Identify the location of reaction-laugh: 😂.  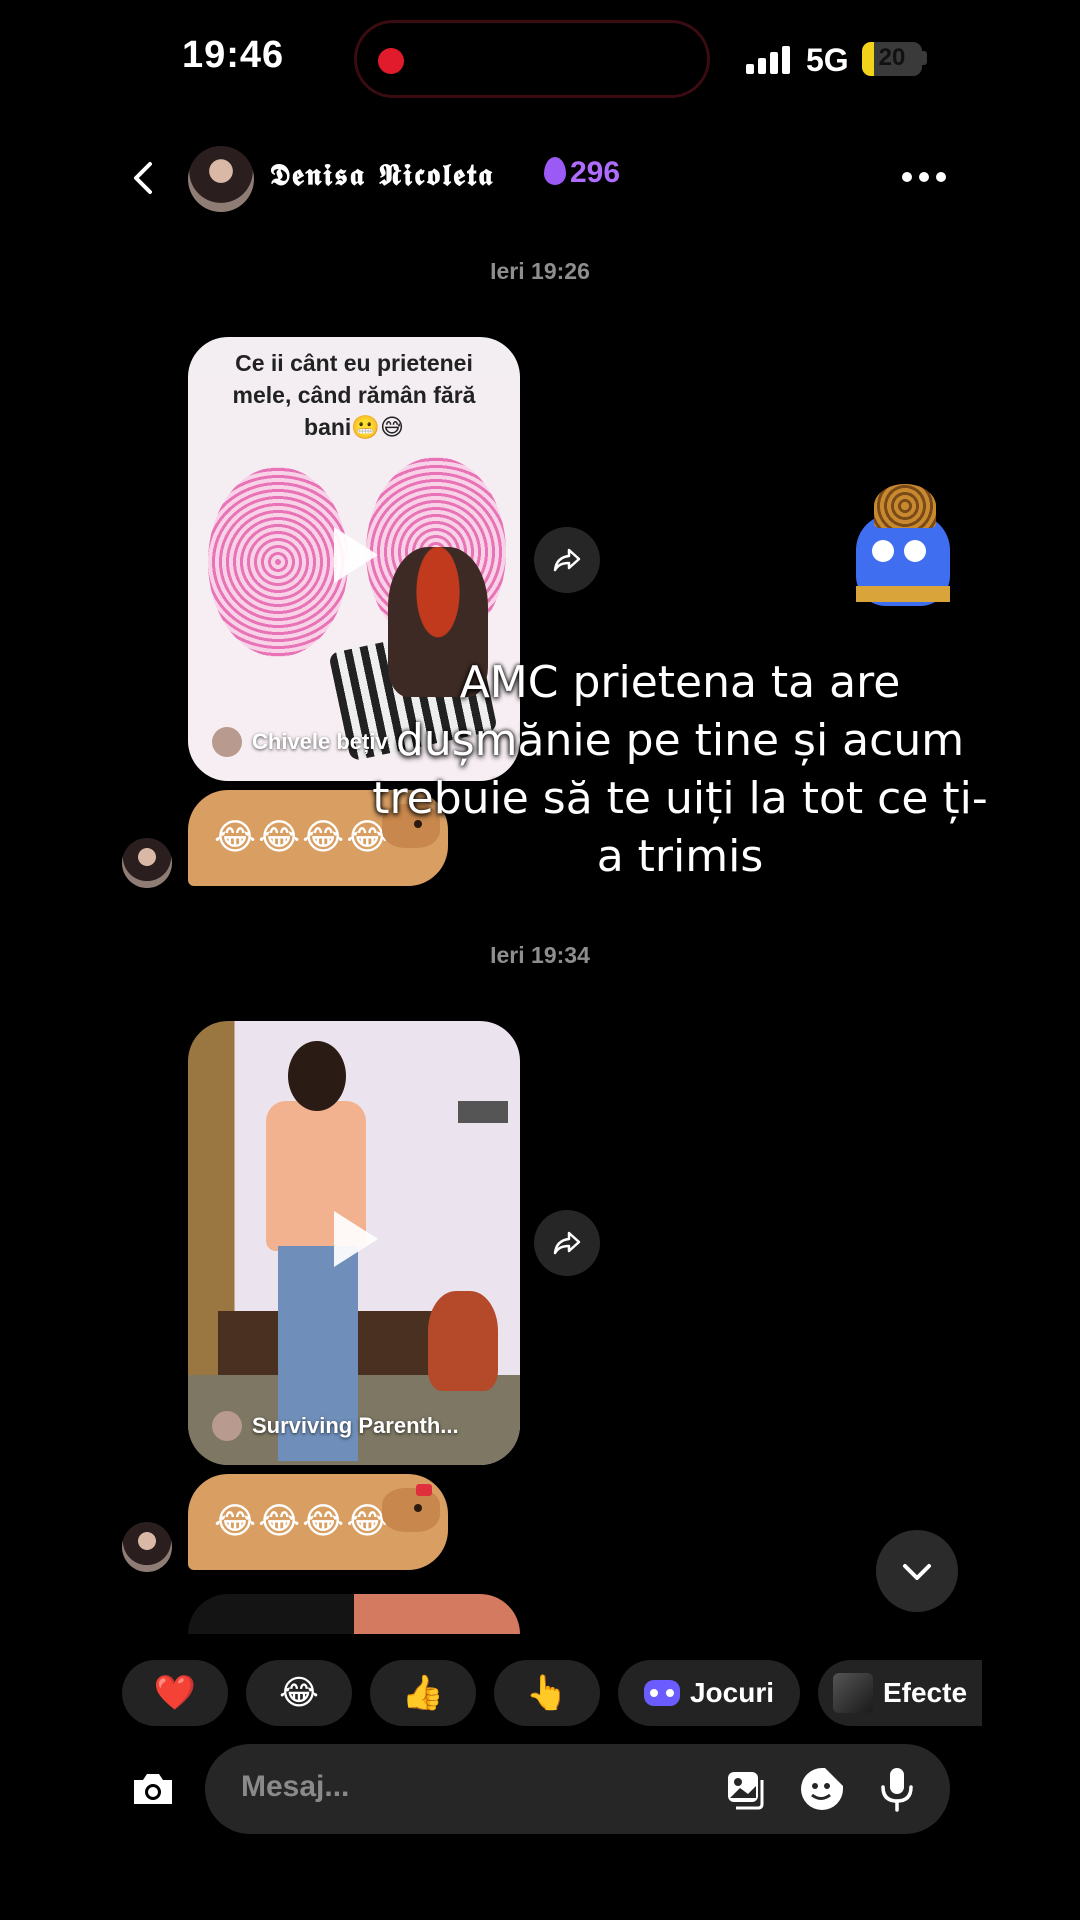
(299, 1693).